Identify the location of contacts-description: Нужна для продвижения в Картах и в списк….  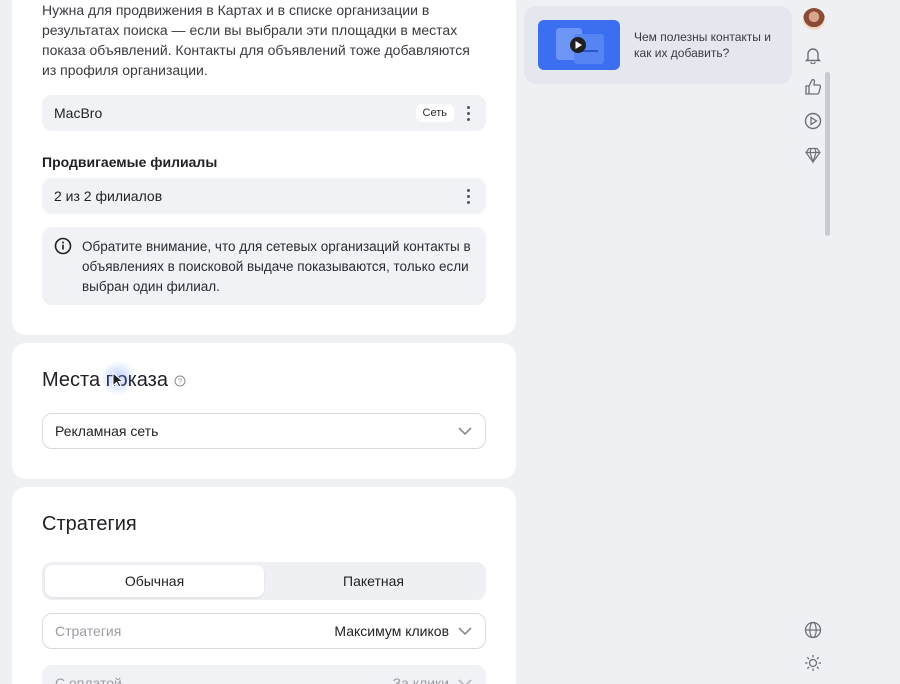
(256, 40).